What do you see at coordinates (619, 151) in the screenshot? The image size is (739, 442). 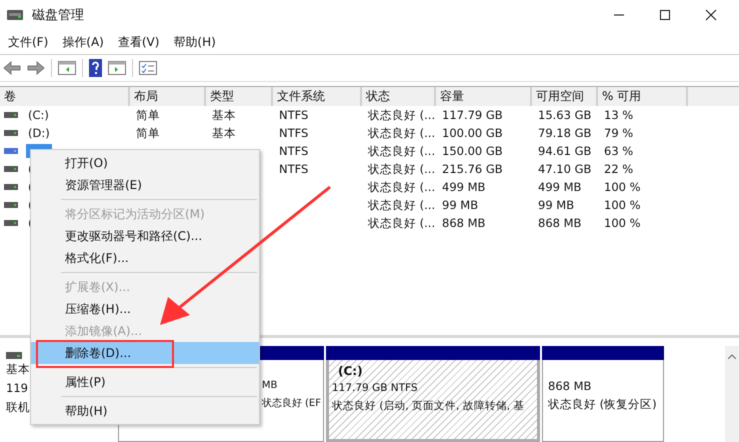 I see `table-cell: 63 %` at bounding box center [619, 151].